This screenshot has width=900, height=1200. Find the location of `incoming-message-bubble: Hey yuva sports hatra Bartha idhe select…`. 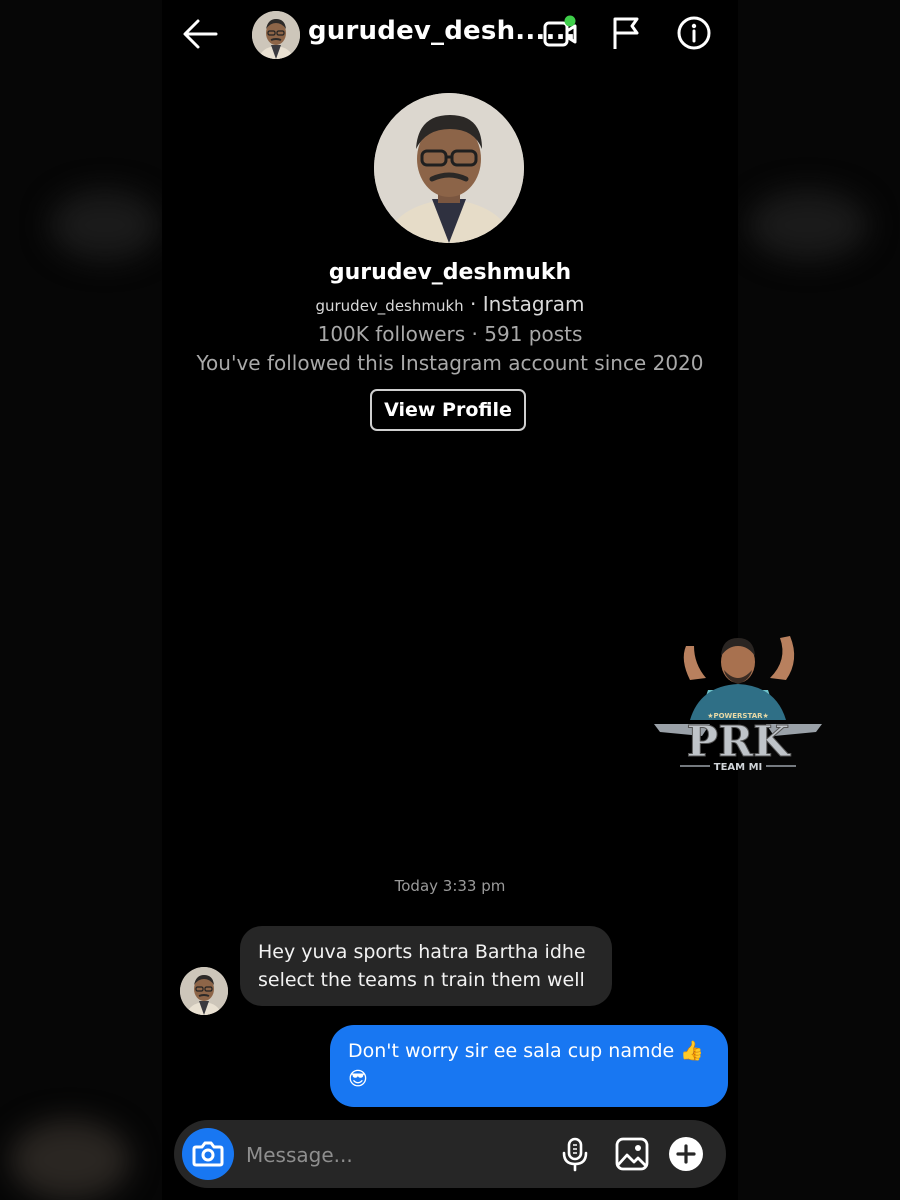

incoming-message-bubble: Hey yuva sports hatra Bartha idhe select… is located at coordinates (426, 966).